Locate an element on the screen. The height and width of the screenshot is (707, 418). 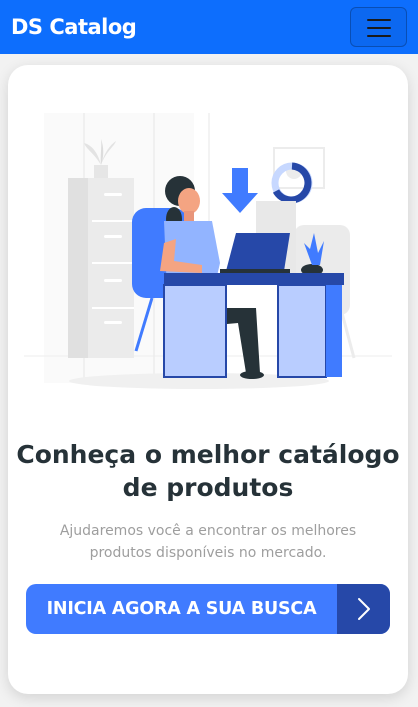
start-search-button: INICIA AGORA A SUA BUSCA is located at coordinates (208, 609).